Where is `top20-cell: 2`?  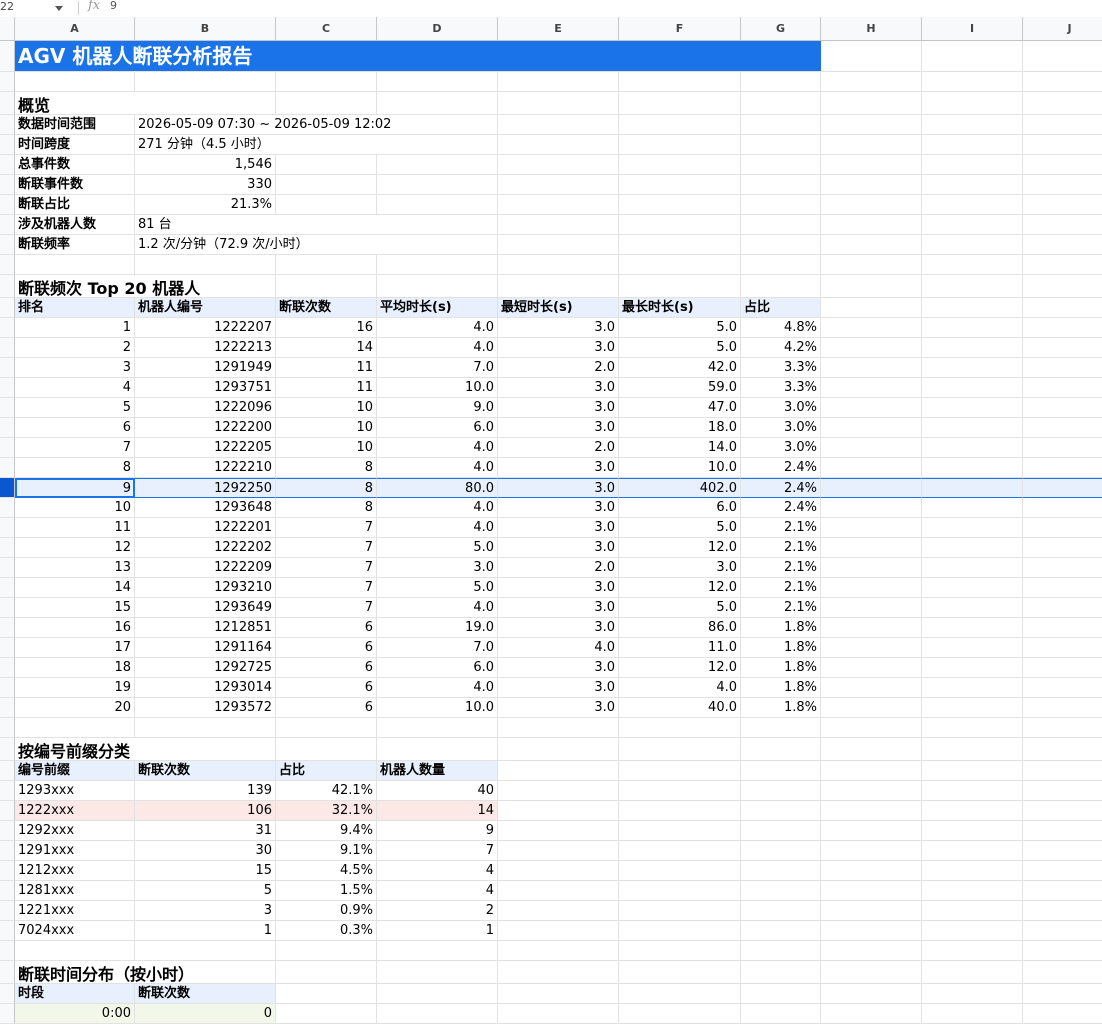 top20-cell: 2 is located at coordinates (75, 348).